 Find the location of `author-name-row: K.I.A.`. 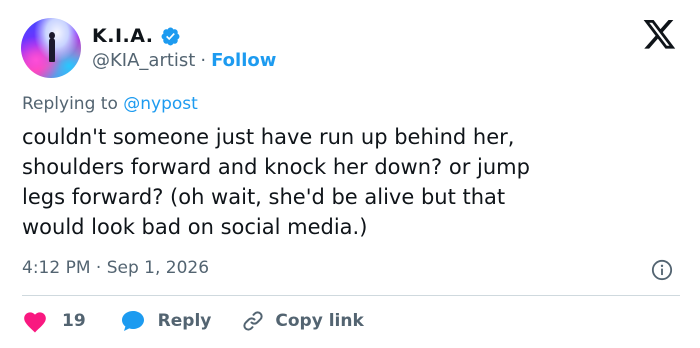

author-name-row: K.I.A. is located at coordinates (136, 36).